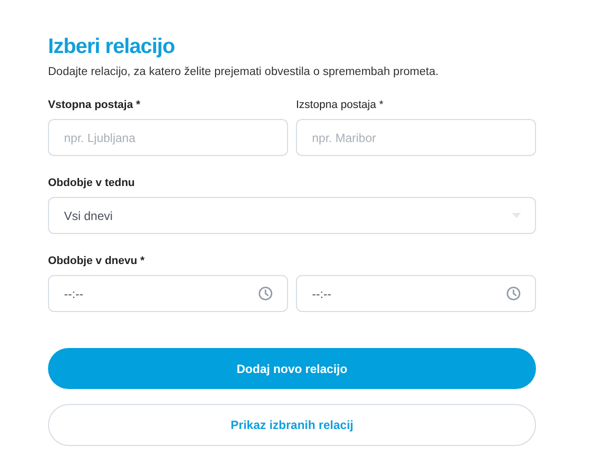 This screenshot has width=605, height=473. What do you see at coordinates (95, 105) in the screenshot?
I see `field-label: Vstopna postaja *` at bounding box center [95, 105].